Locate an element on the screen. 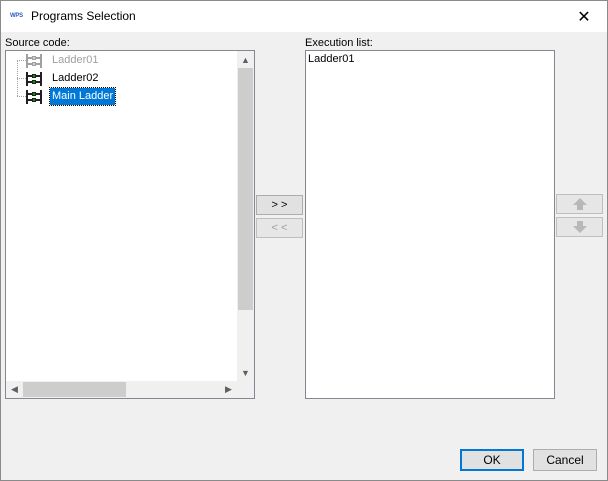 This screenshot has height=481, width=608. close-icon: ✕ is located at coordinates (584, 17).